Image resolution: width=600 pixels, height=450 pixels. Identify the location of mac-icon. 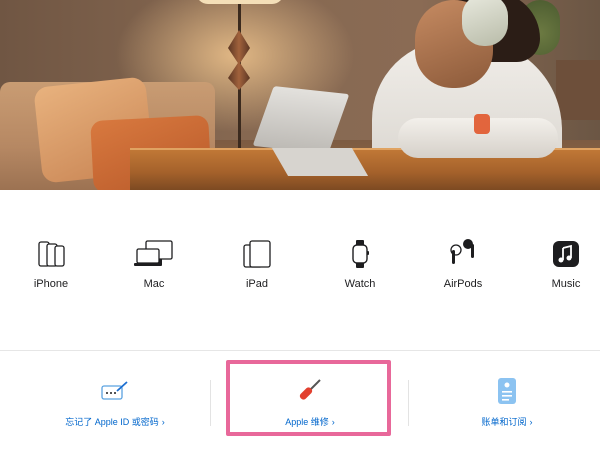
(154, 254).